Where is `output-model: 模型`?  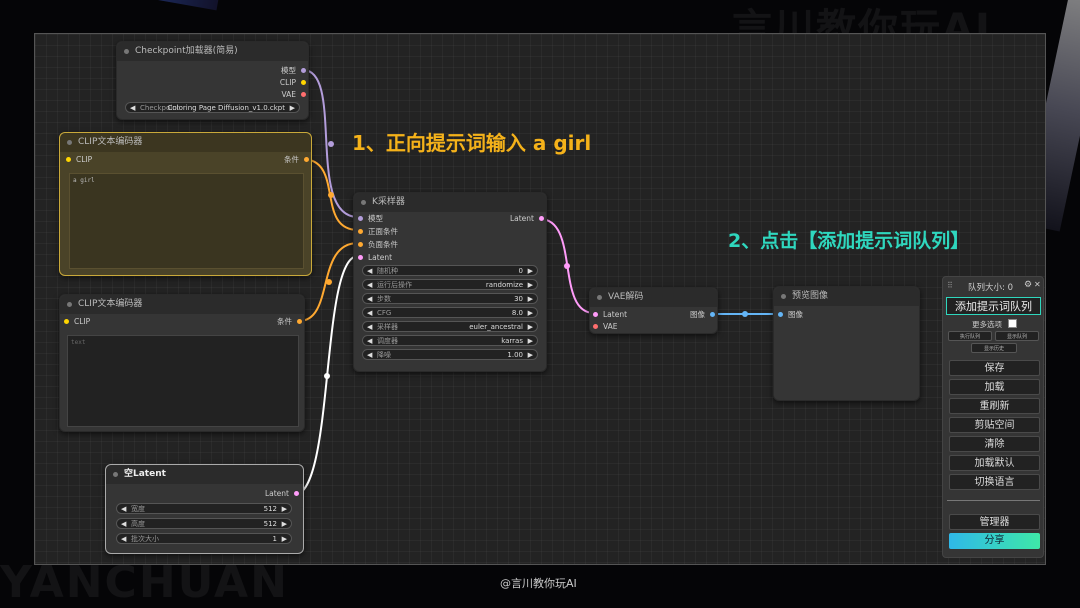
output-model: 模型 is located at coordinates (293, 71).